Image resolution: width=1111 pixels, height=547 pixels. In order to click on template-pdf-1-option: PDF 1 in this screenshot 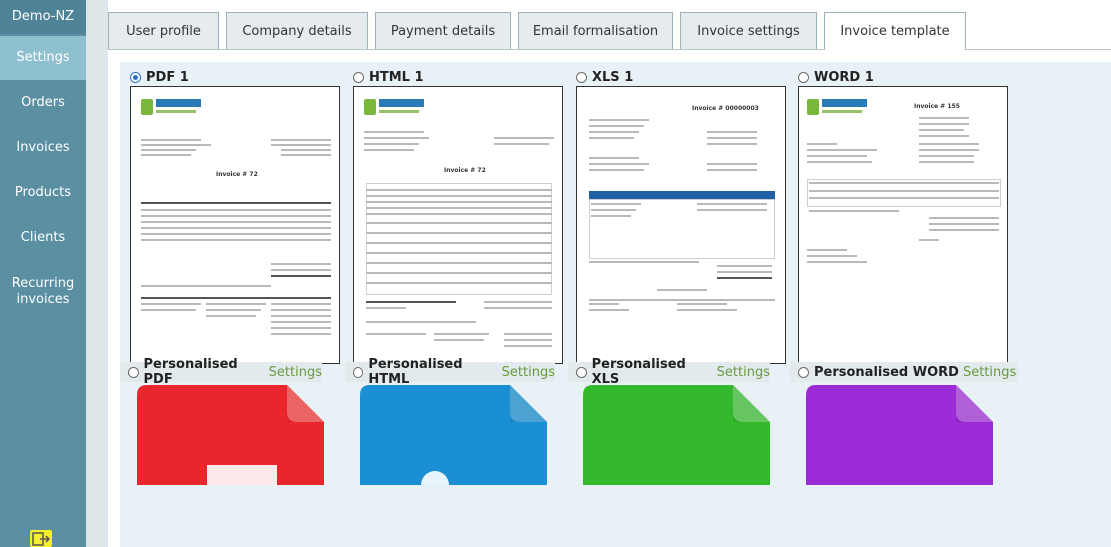, I will do `click(159, 77)`.